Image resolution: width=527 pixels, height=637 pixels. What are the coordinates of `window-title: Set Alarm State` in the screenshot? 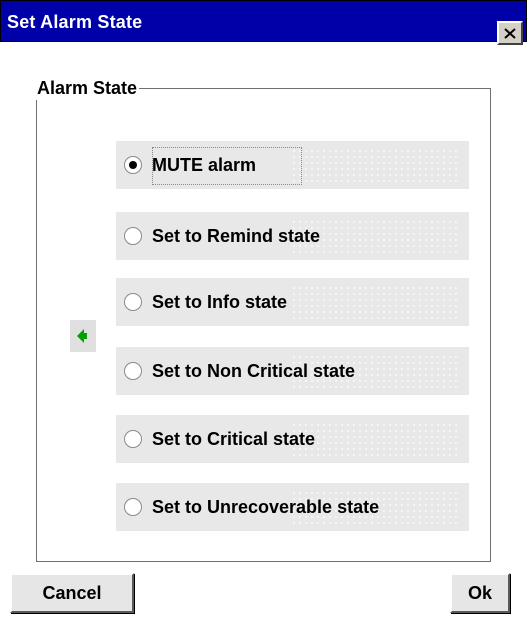 It's located at (75, 22).